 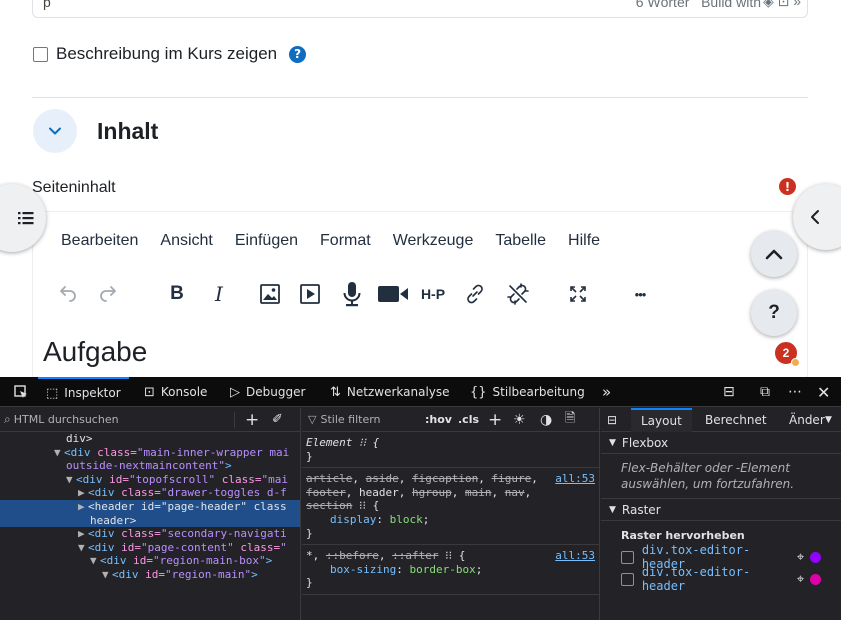 I want to click on markup-node: ▼ <div id="region-main-box">, so click(x=150, y=561).